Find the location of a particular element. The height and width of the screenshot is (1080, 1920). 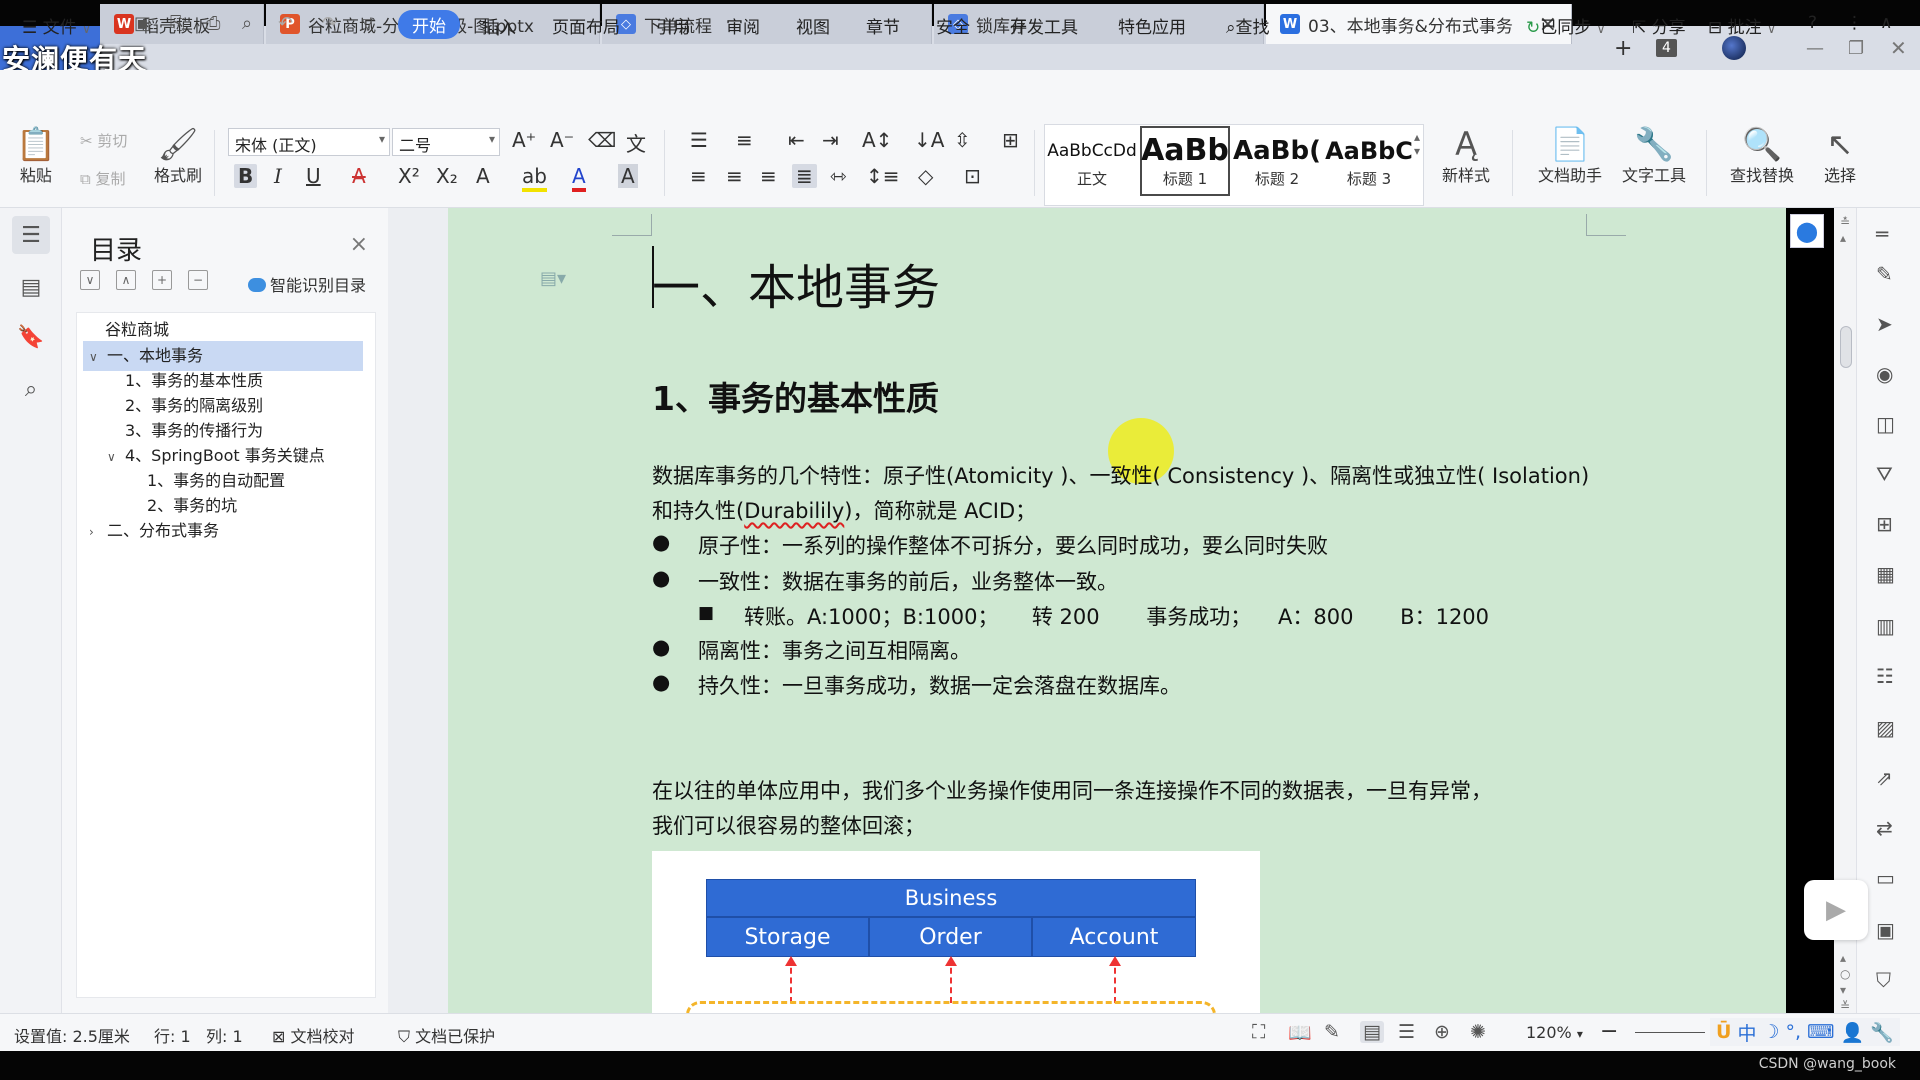

search-menu: ⌕查找 is located at coordinates (1248, 25).